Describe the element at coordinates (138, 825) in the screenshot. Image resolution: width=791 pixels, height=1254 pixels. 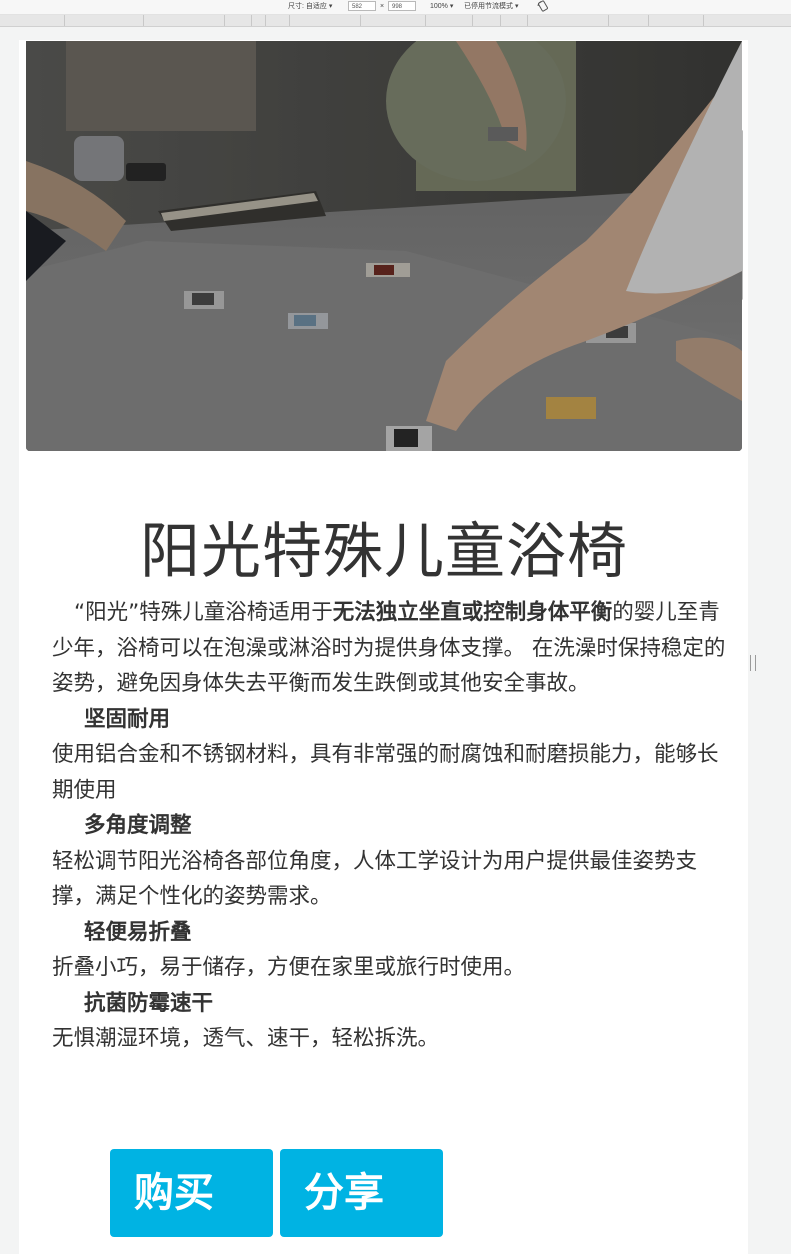
I see `feature-heading-angle: 多角度调整` at that location.